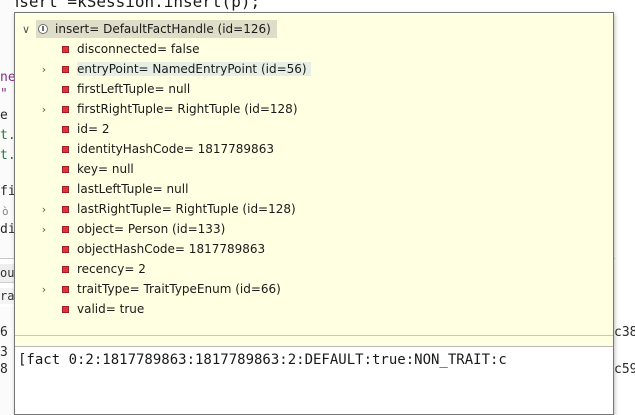 This screenshot has height=415, width=635. Describe the element at coordinates (138, 49) in the screenshot. I see `tree-item-label: disconnected= false` at that location.